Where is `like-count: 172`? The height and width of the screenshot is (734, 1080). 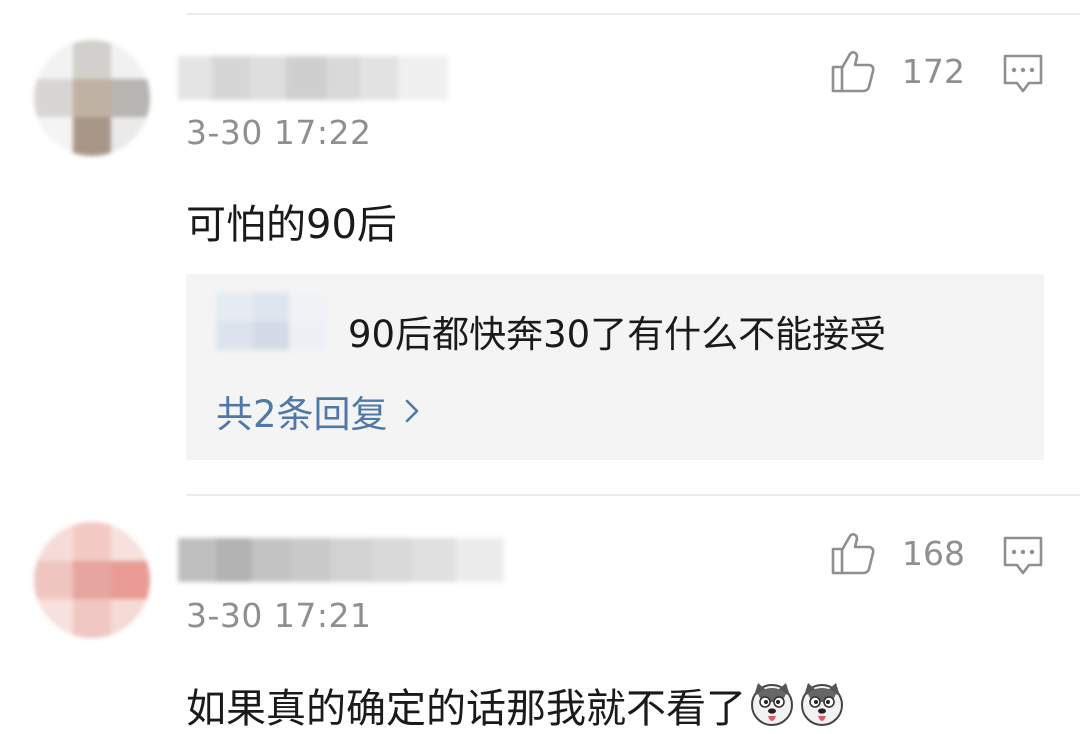 like-count: 172 is located at coordinates (933, 71).